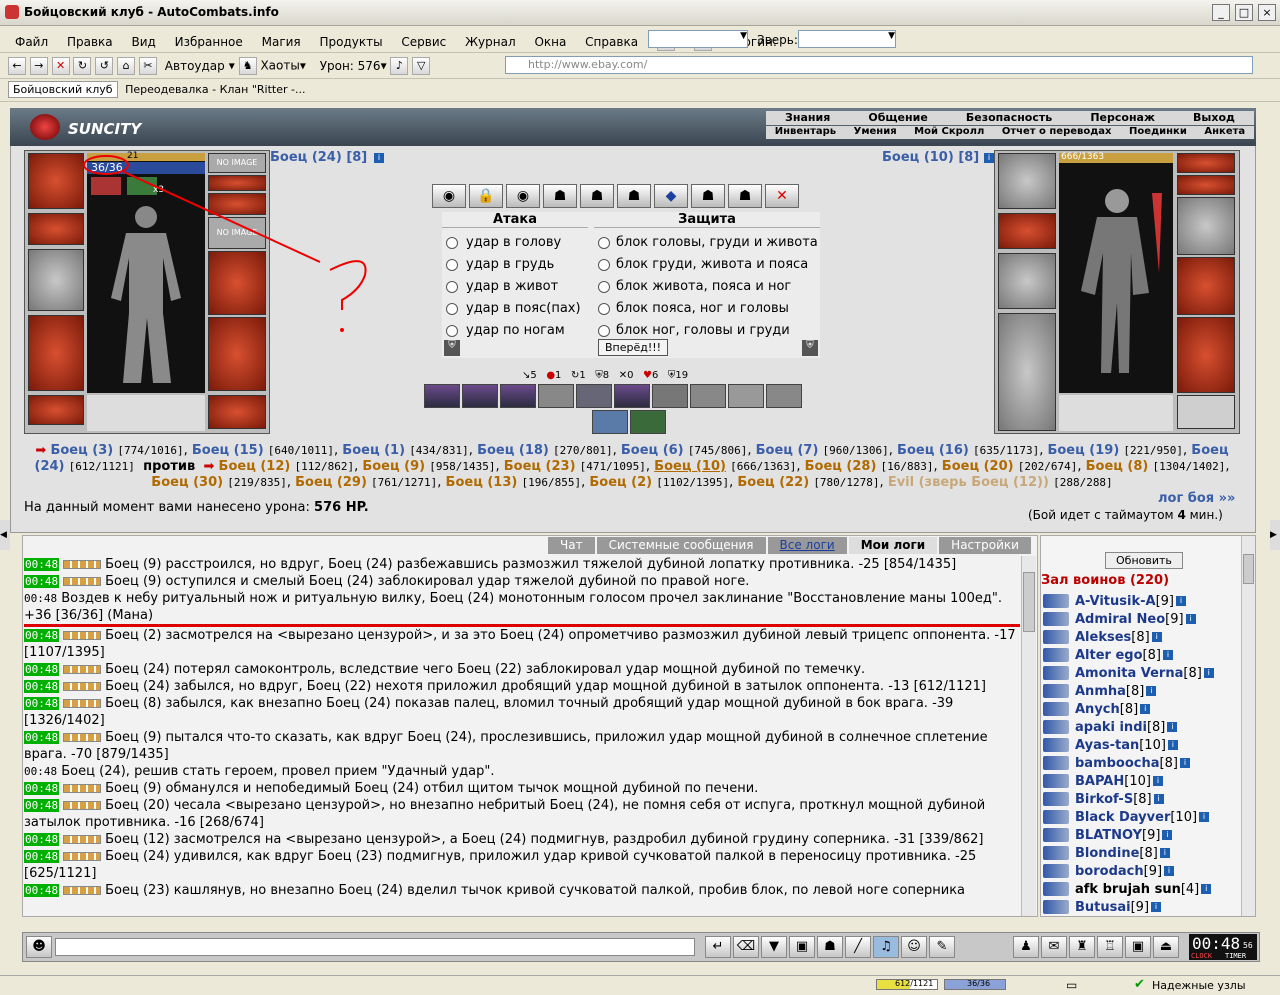  What do you see at coordinates (375, 947) in the screenshot?
I see `chat-input` at bounding box center [375, 947].